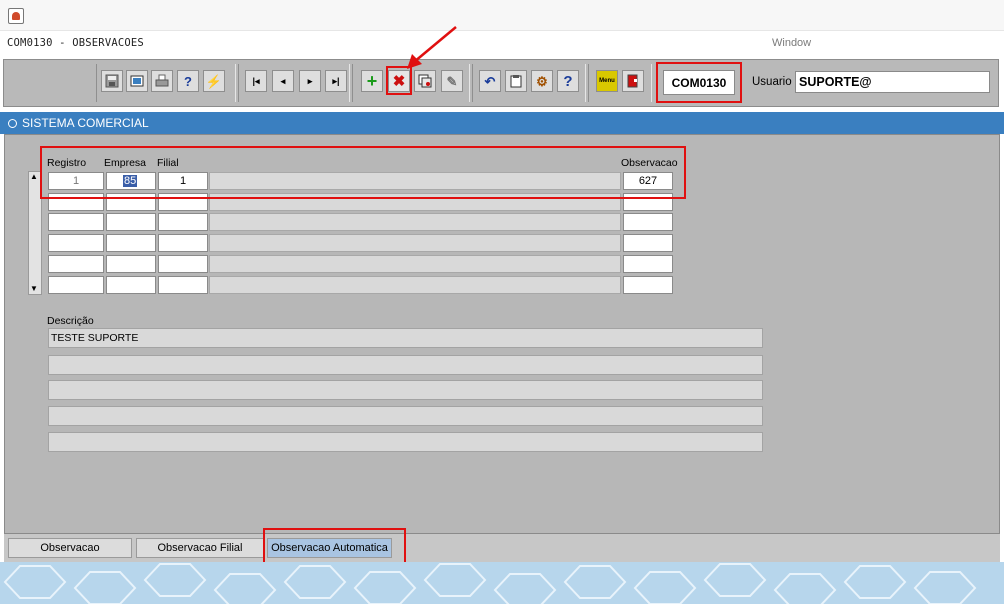  I want to click on next-record-button: ▸, so click(310, 81).